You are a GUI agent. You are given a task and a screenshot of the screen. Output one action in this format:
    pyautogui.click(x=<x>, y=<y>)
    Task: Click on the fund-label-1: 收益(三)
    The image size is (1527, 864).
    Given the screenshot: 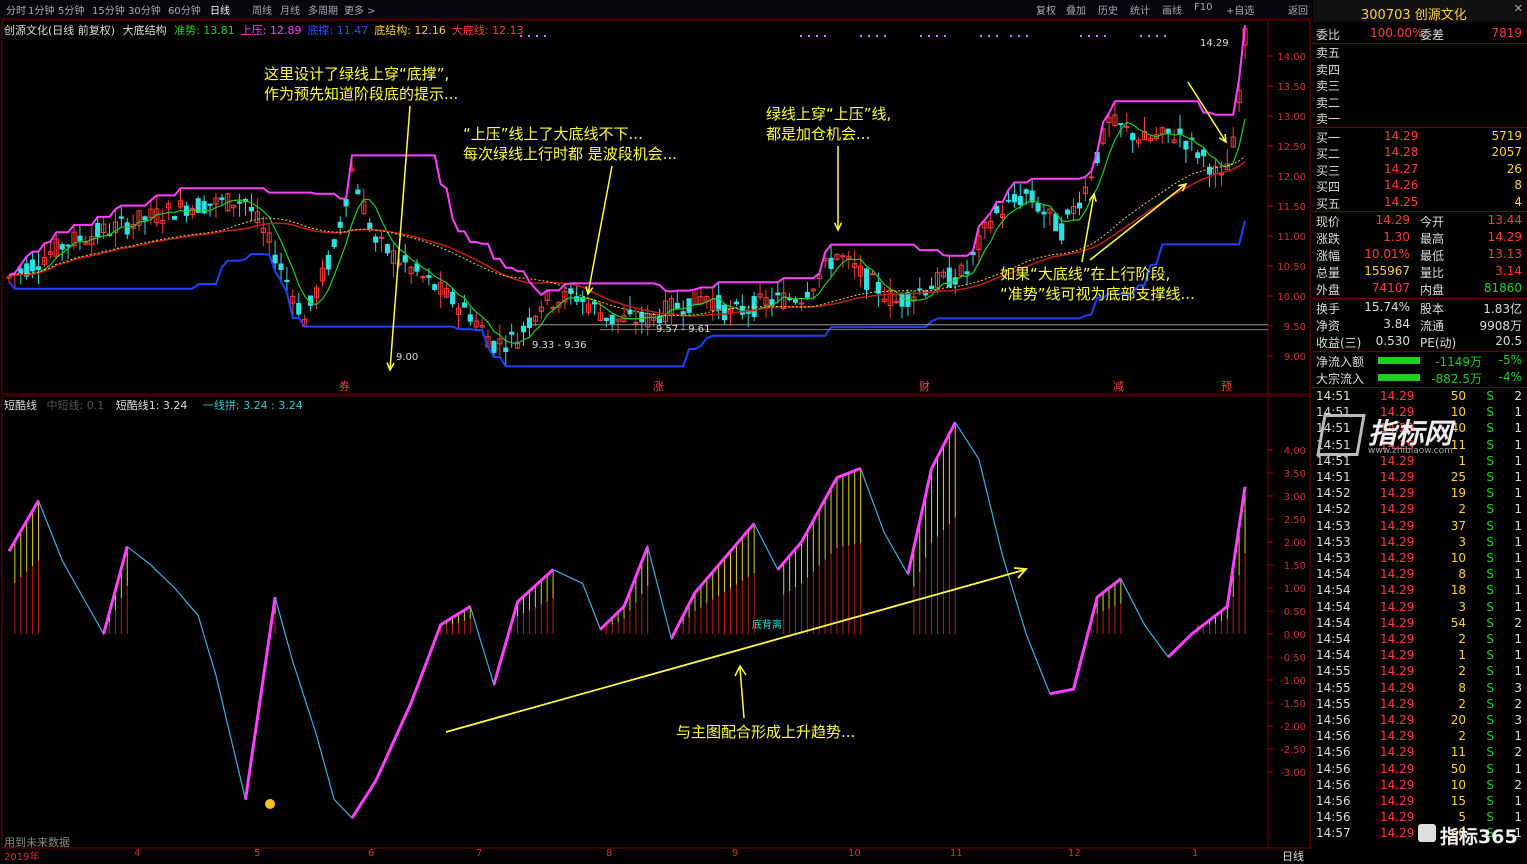 What is the action you would take?
    pyautogui.click(x=1339, y=343)
    